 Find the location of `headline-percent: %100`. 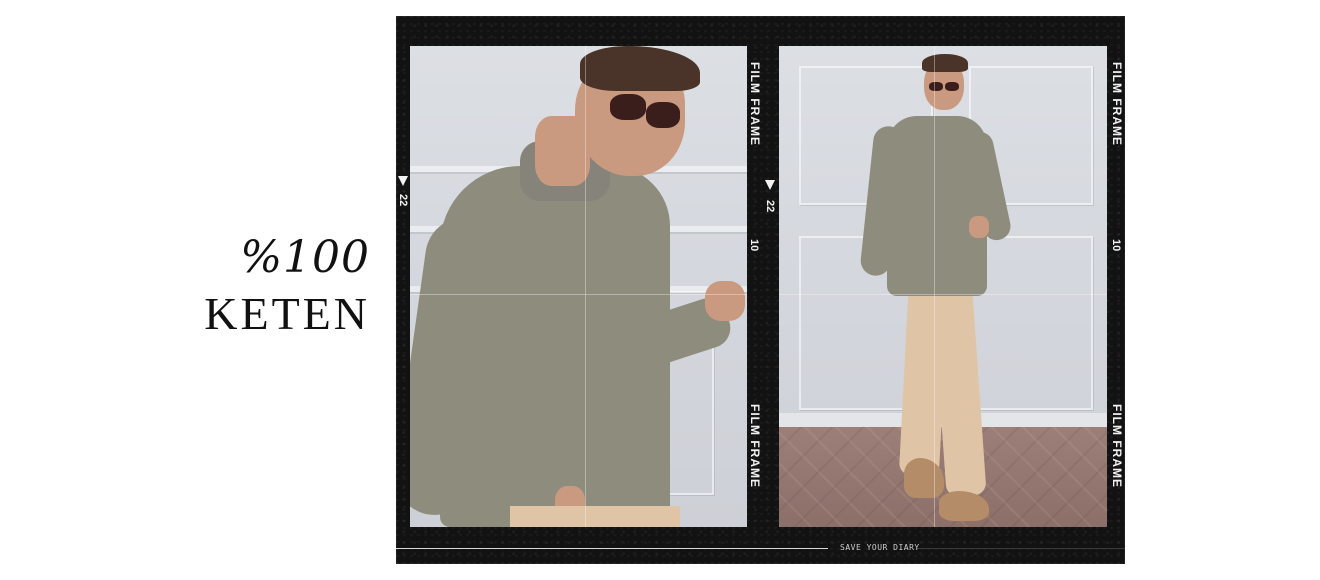

headline-percent: %100 is located at coordinates (305, 257).